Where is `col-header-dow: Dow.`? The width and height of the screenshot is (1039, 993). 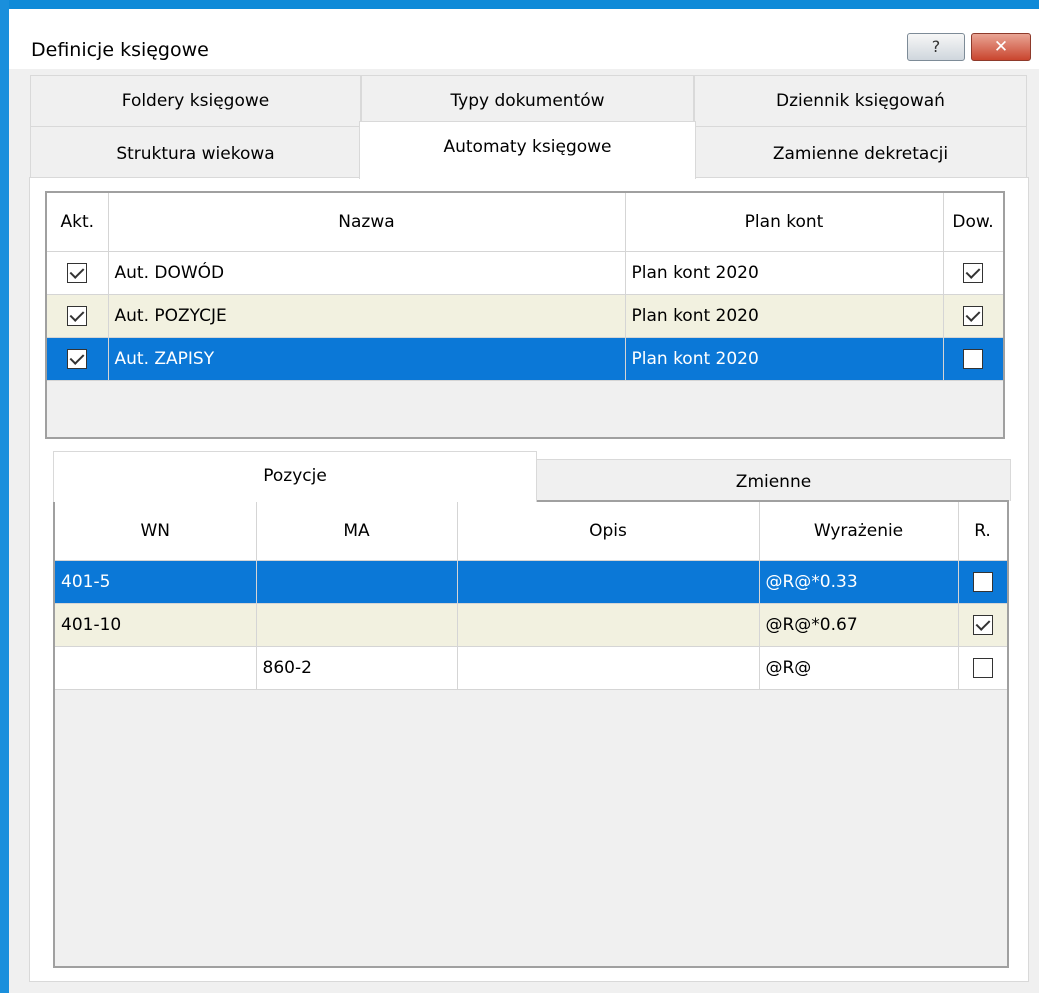
col-header-dow: Dow. is located at coordinates (973, 222).